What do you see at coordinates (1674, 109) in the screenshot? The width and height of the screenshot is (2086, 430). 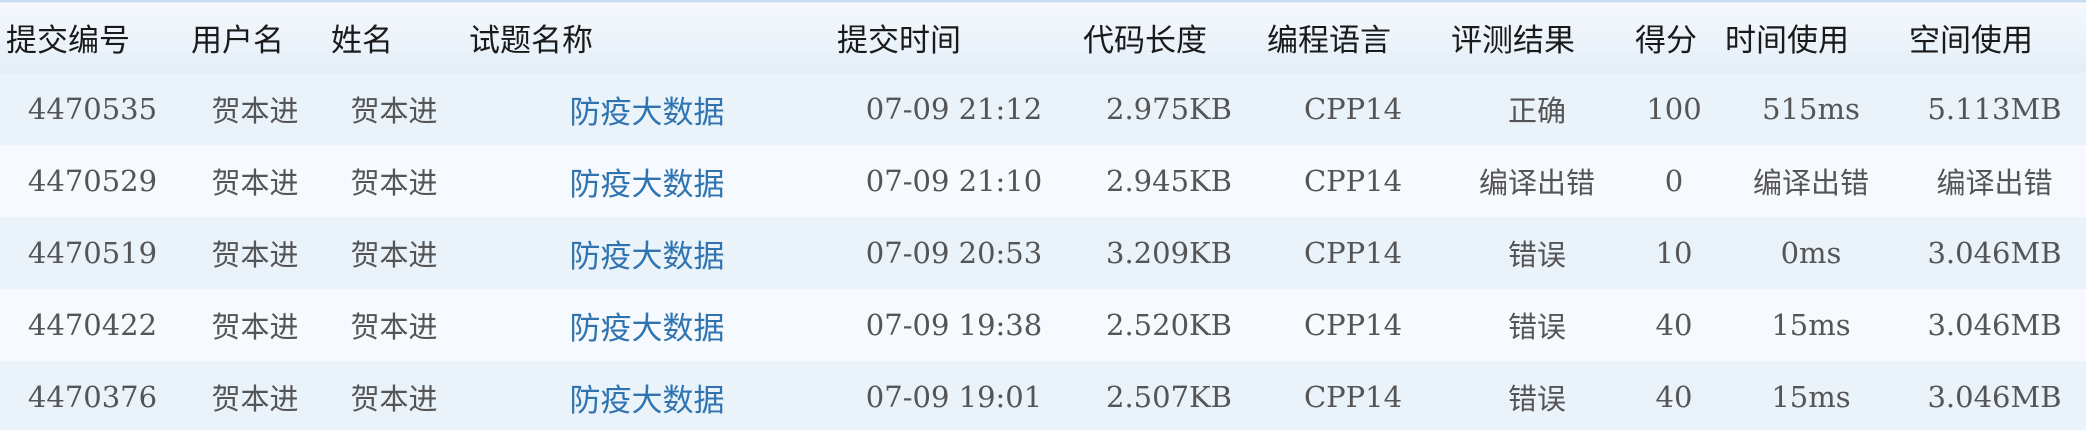 I see `score: 100` at bounding box center [1674, 109].